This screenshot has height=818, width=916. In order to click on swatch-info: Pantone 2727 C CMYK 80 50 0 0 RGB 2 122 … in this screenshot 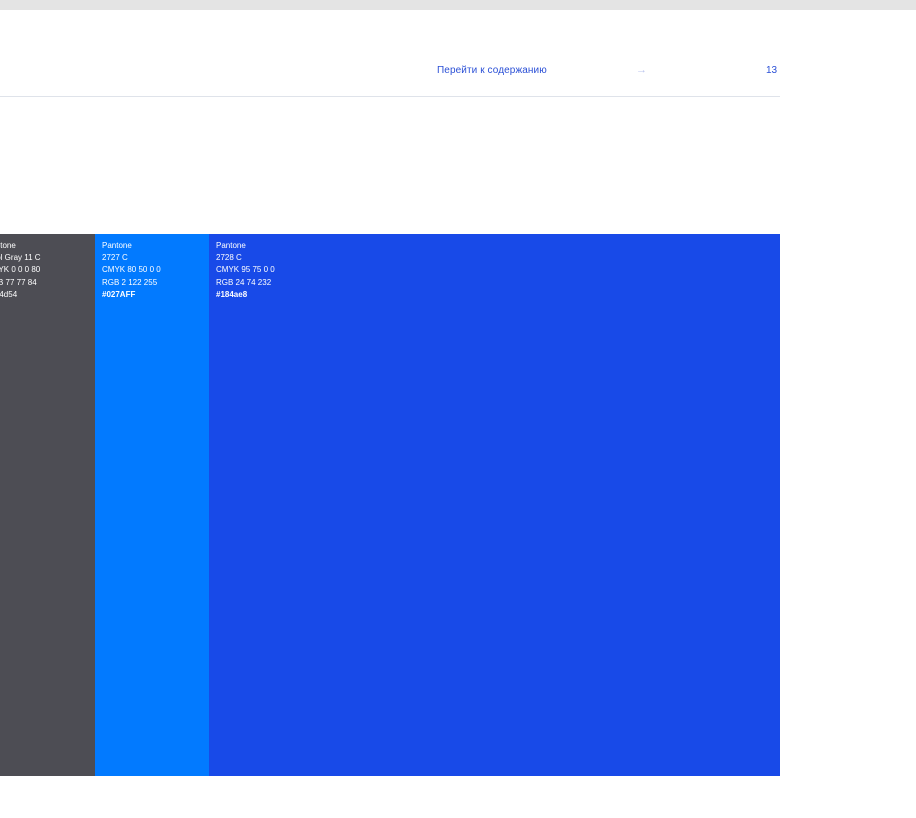, I will do `click(155, 270)`.